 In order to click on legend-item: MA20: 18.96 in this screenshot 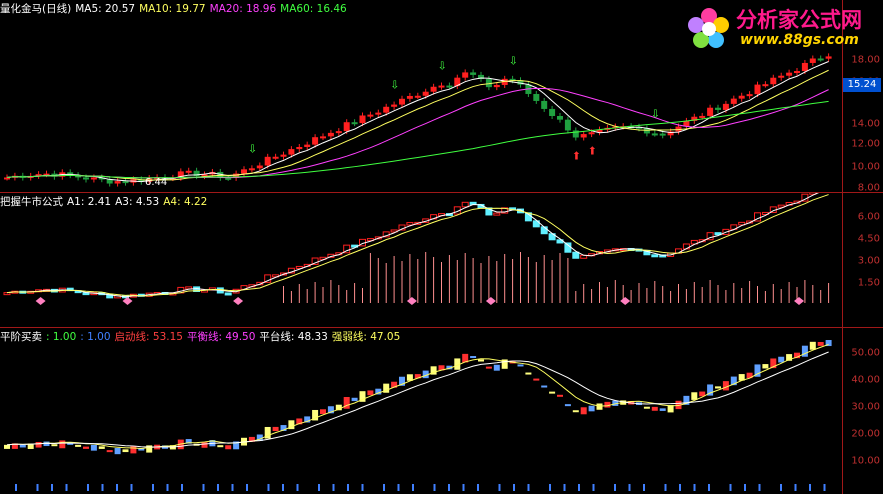, I will do `click(243, 9)`.